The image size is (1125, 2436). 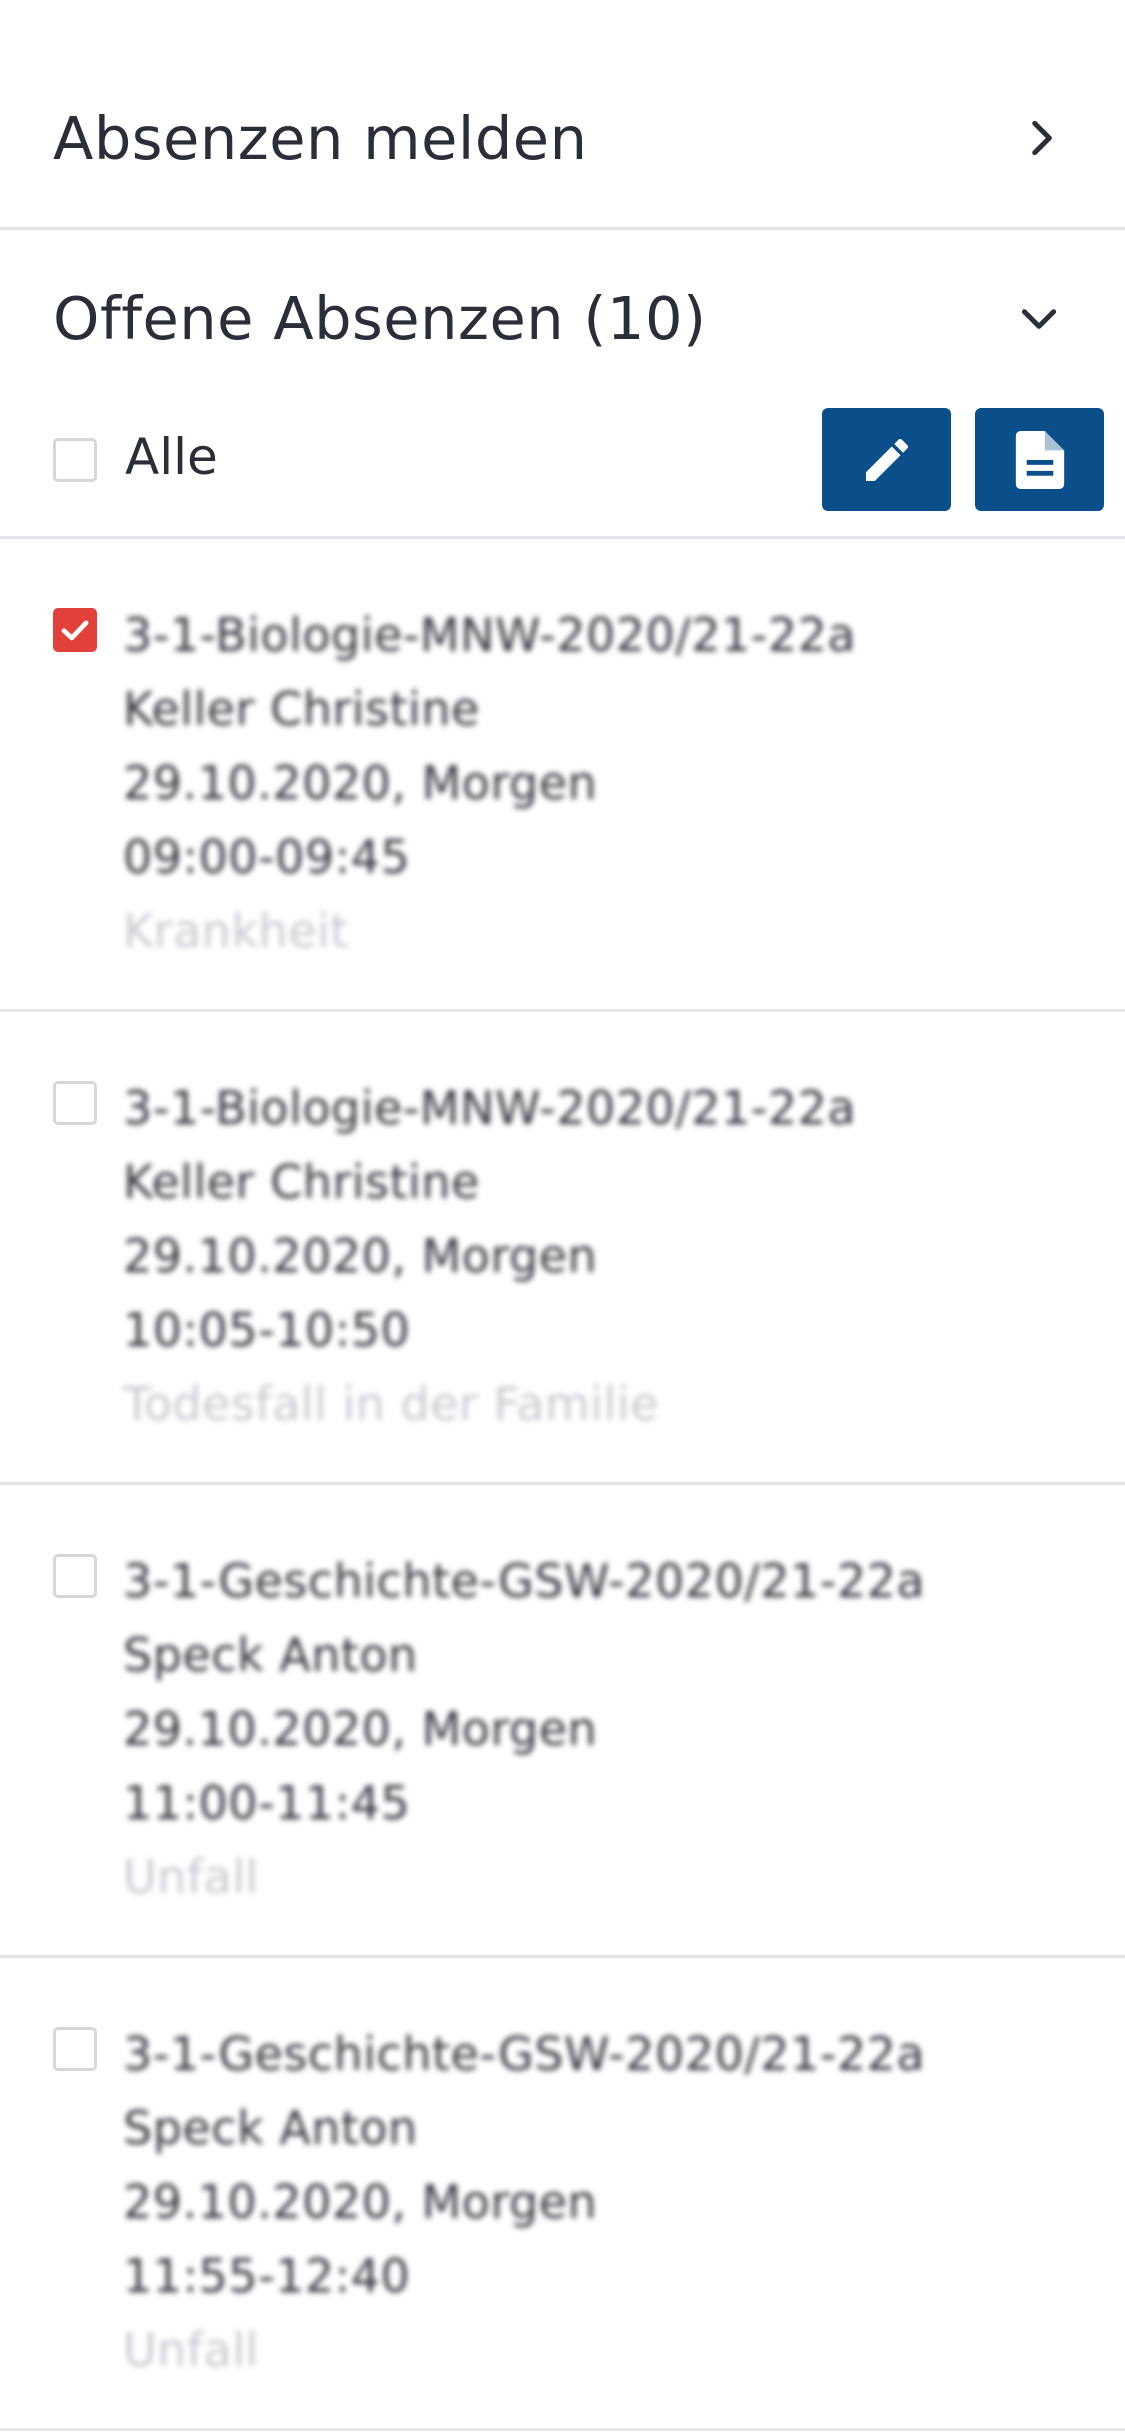 I want to click on absence-reason: Krankheit, so click(x=236, y=931).